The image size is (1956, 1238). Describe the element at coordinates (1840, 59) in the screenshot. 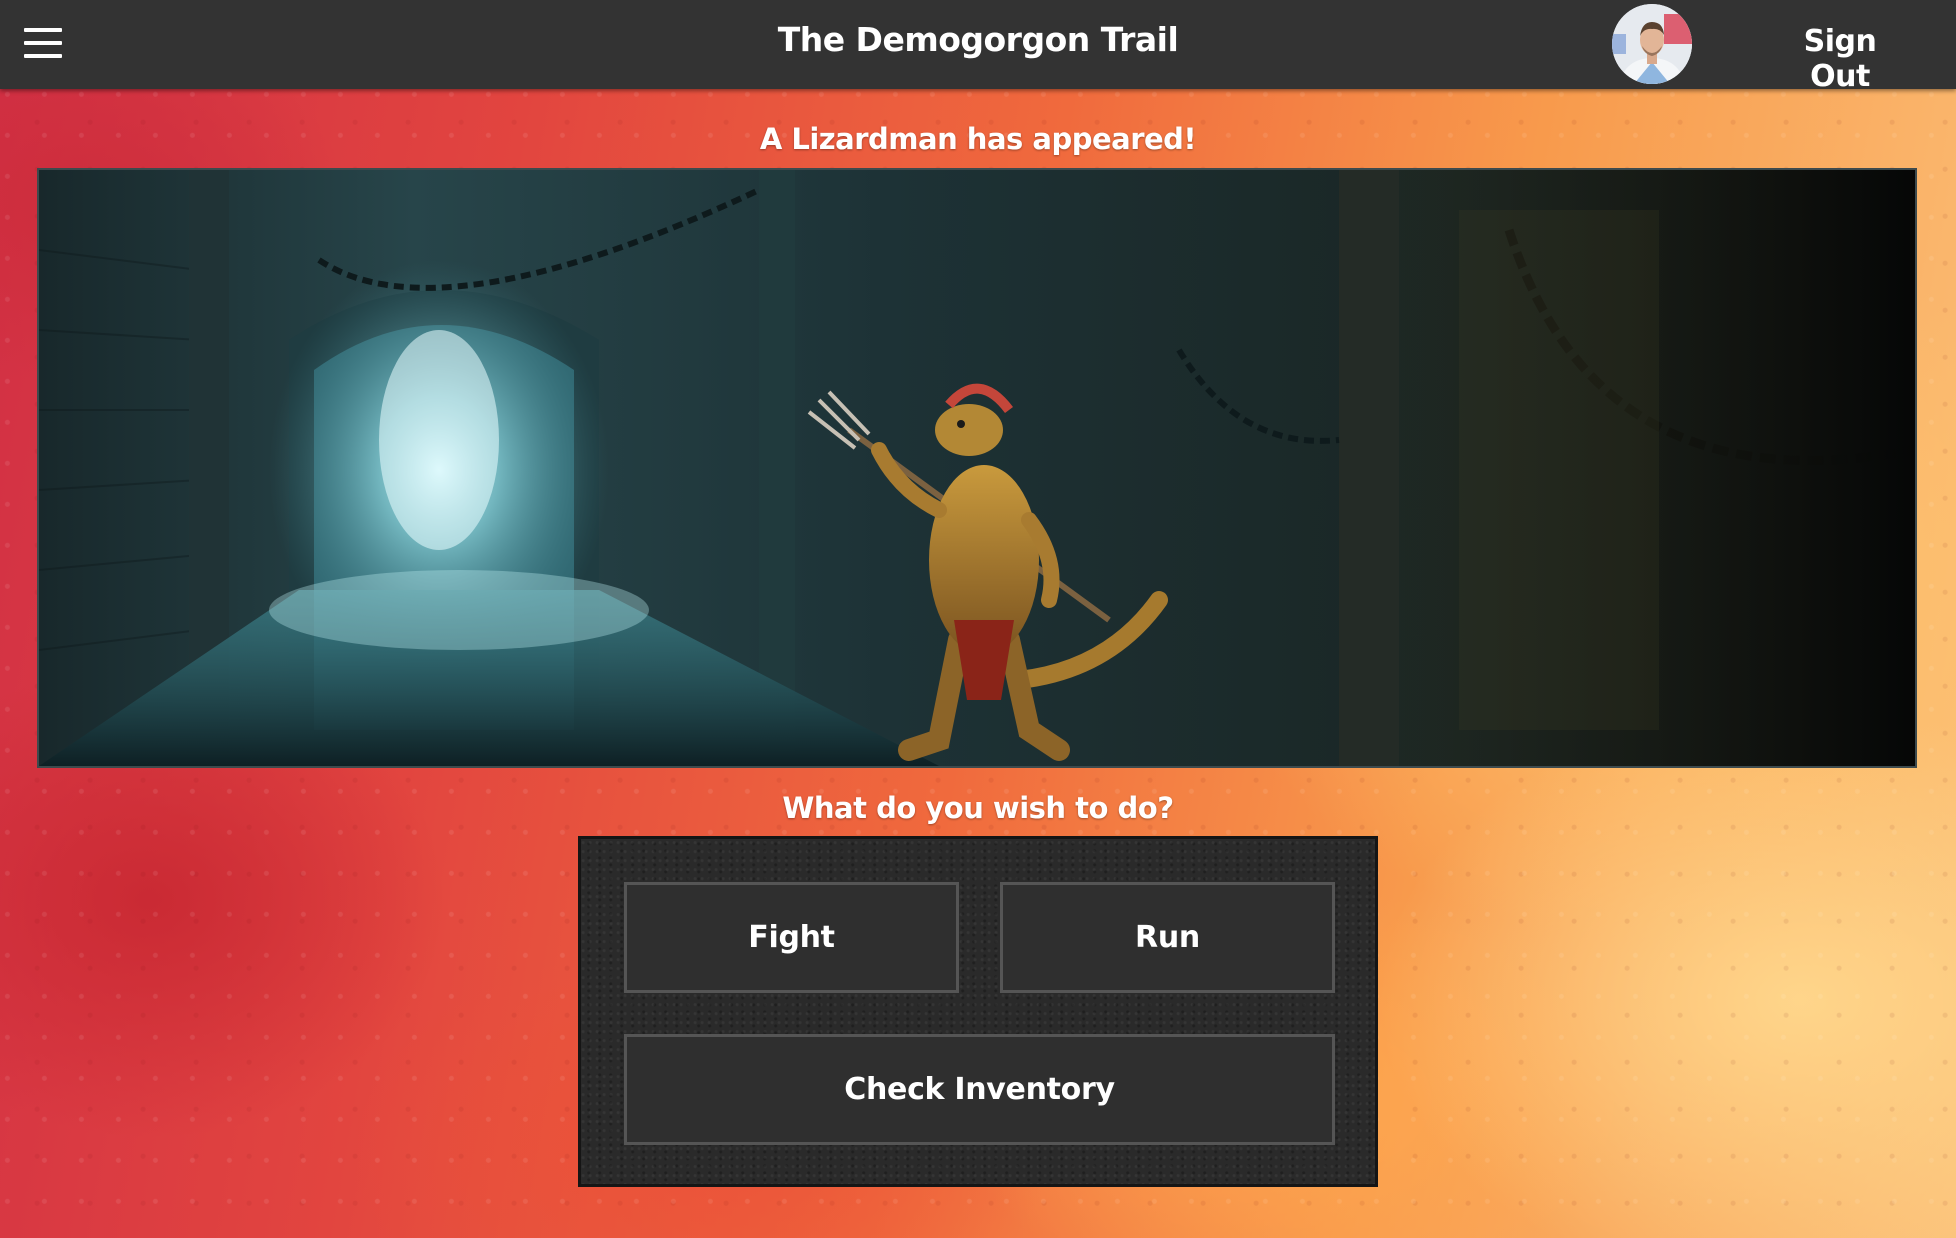

I see `sign-out-button: Sign Out` at that location.